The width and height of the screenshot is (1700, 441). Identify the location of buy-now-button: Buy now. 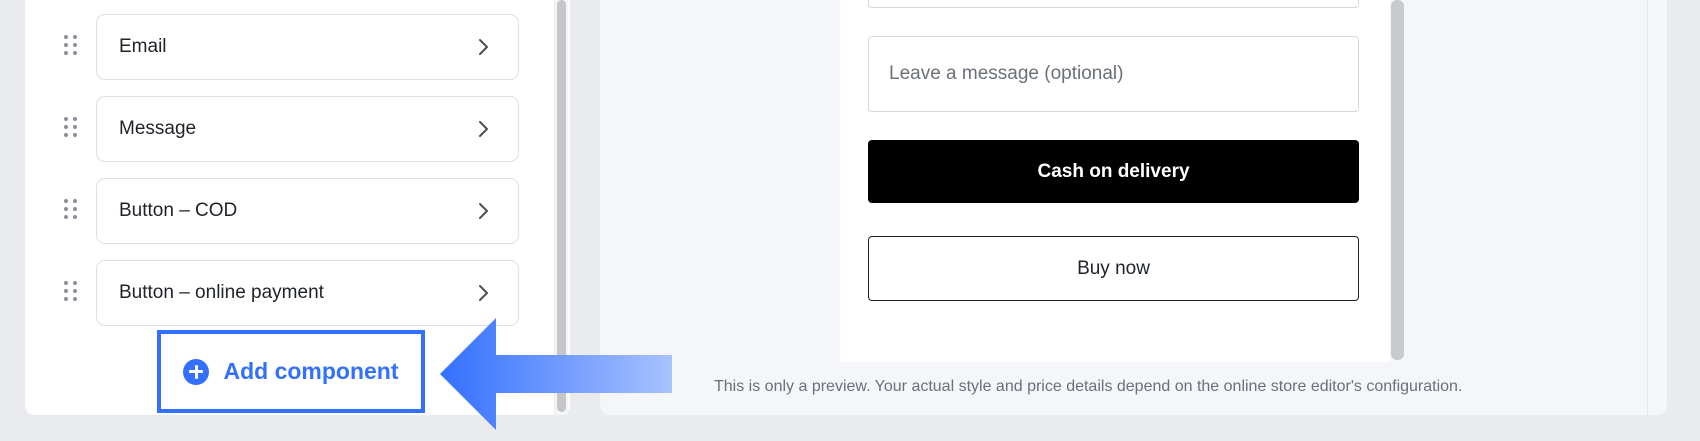
(1113, 268).